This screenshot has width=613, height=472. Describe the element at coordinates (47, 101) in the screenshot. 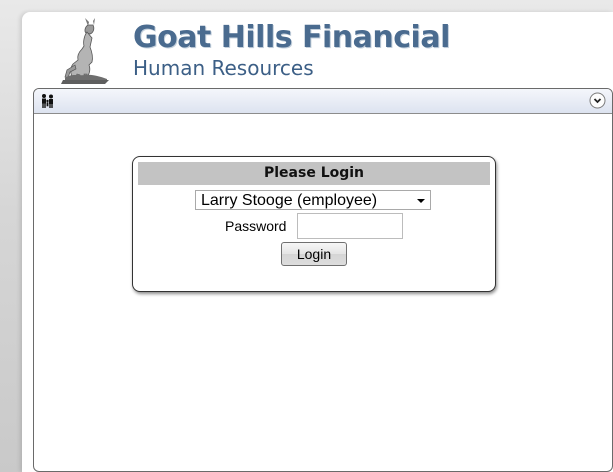

I see `users-icon` at that location.